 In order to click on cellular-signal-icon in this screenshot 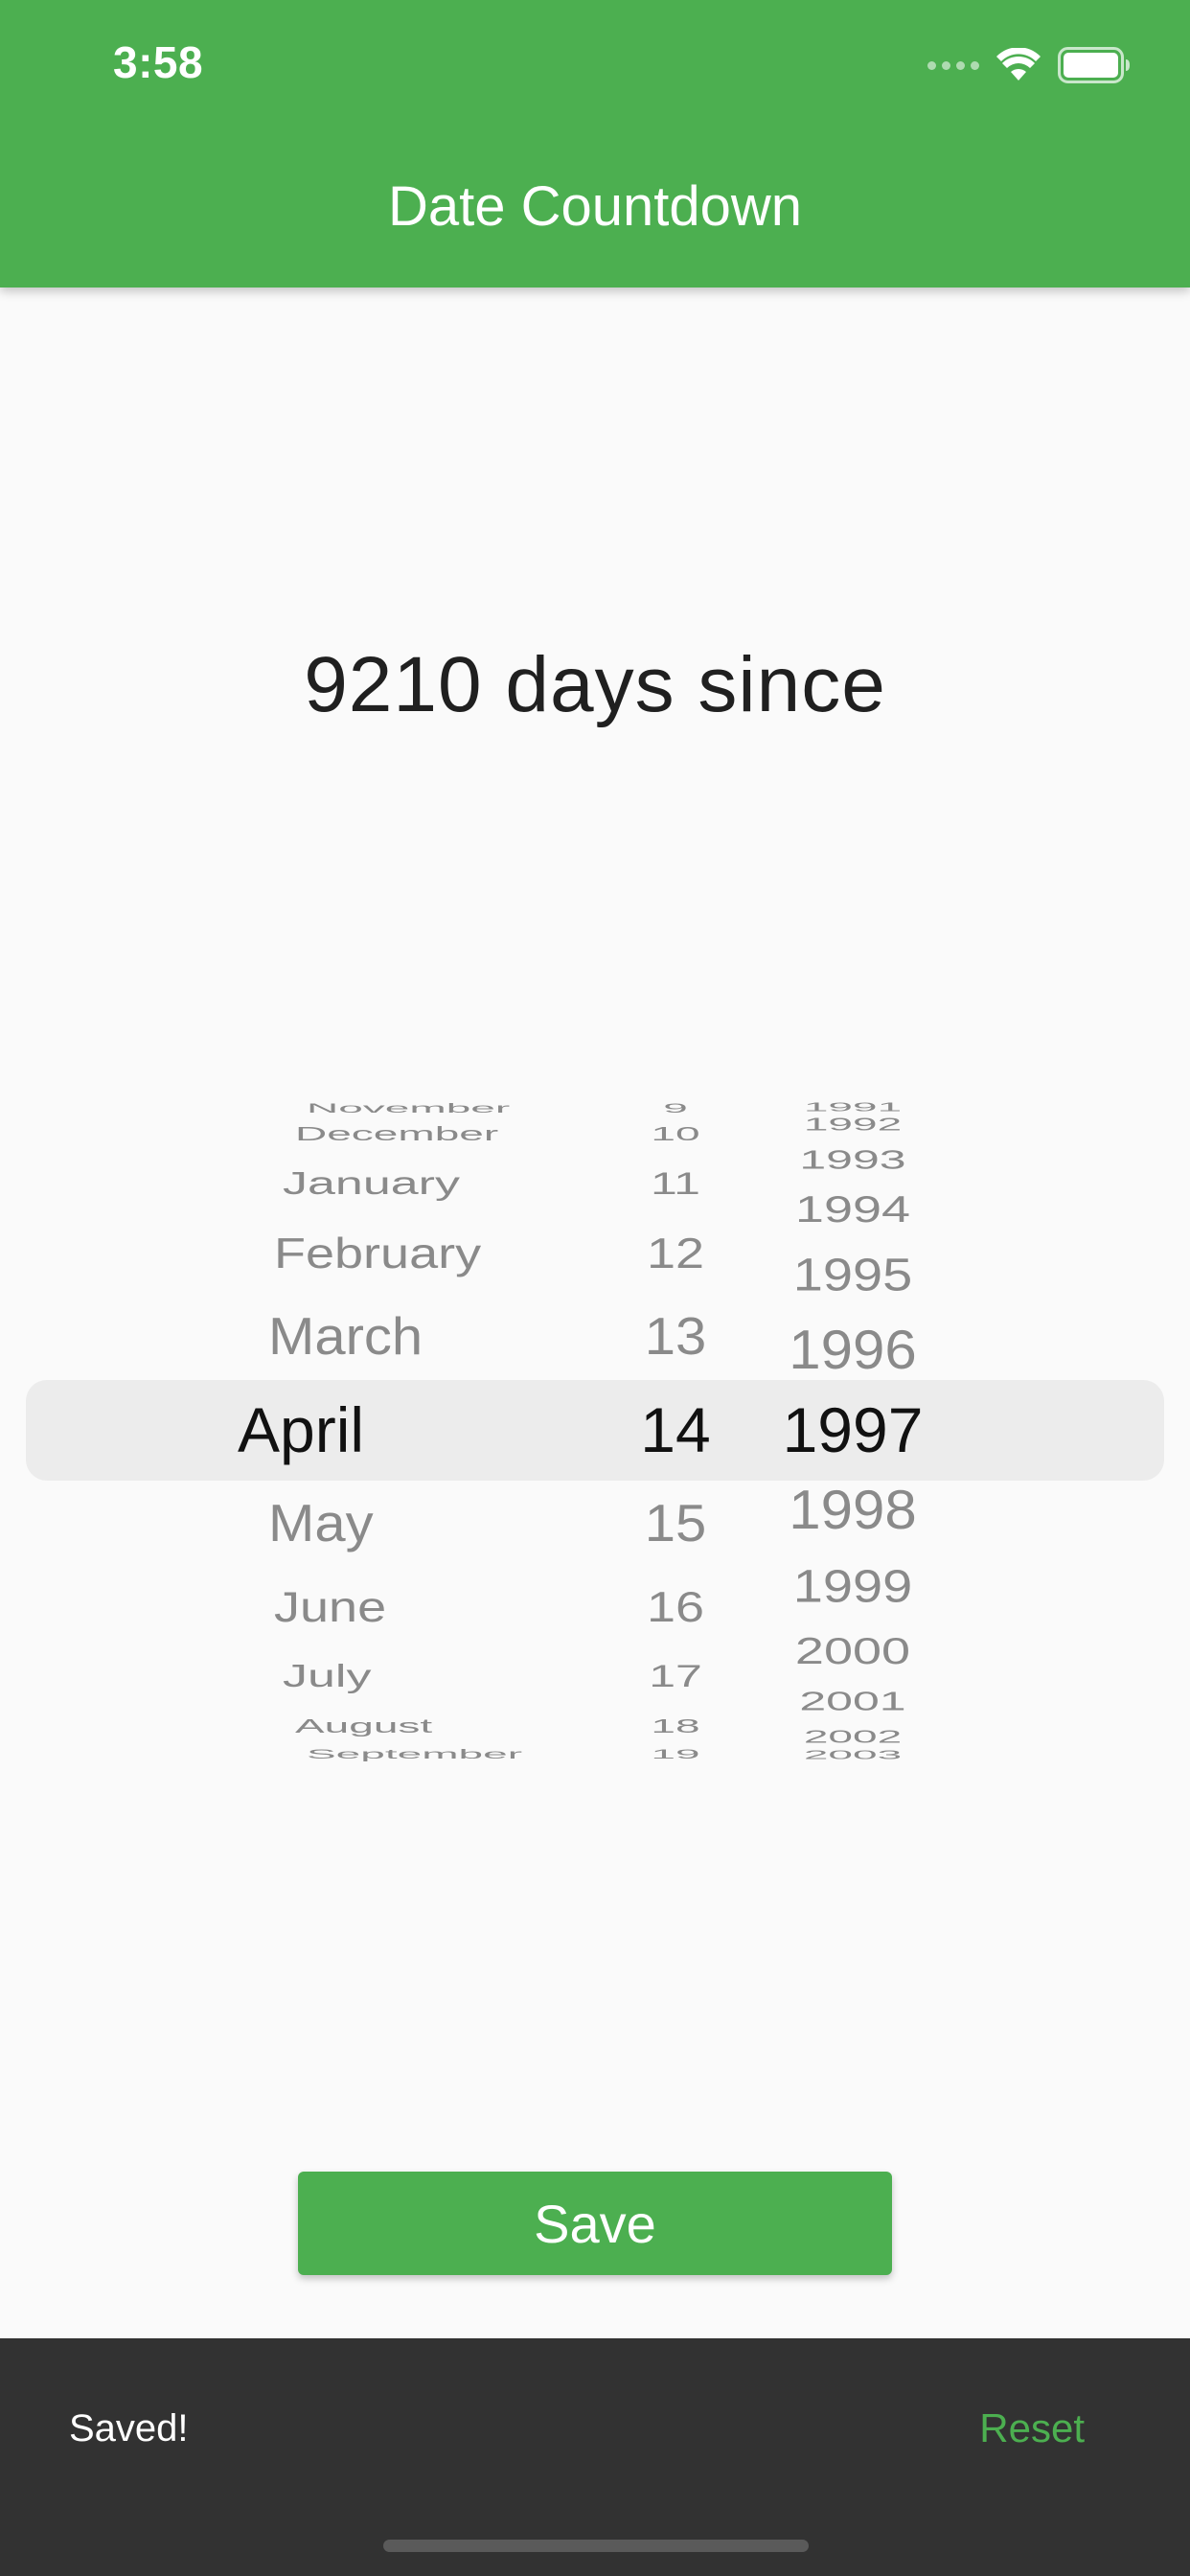, I will do `click(953, 65)`.